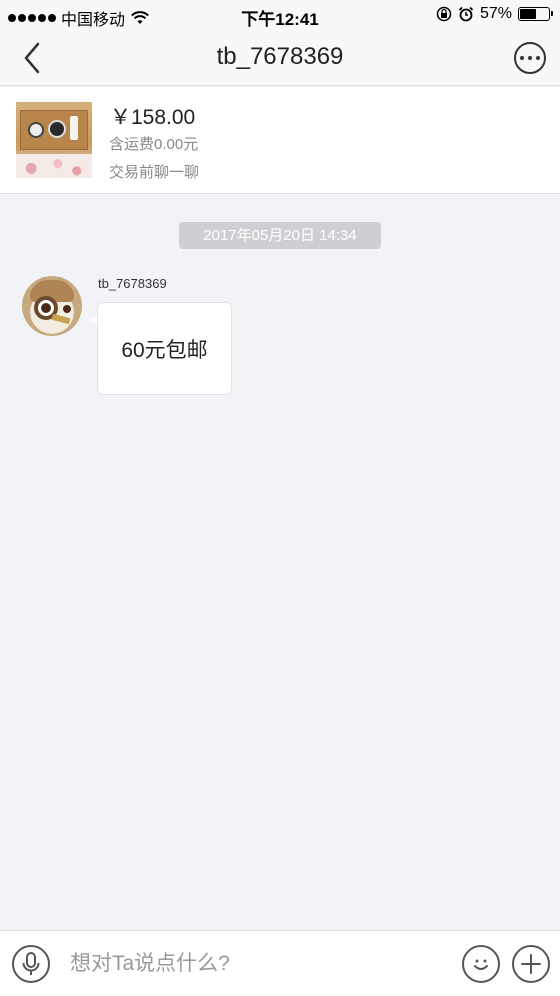 This screenshot has height=996, width=560. I want to click on emoji-button, so click(481, 964).